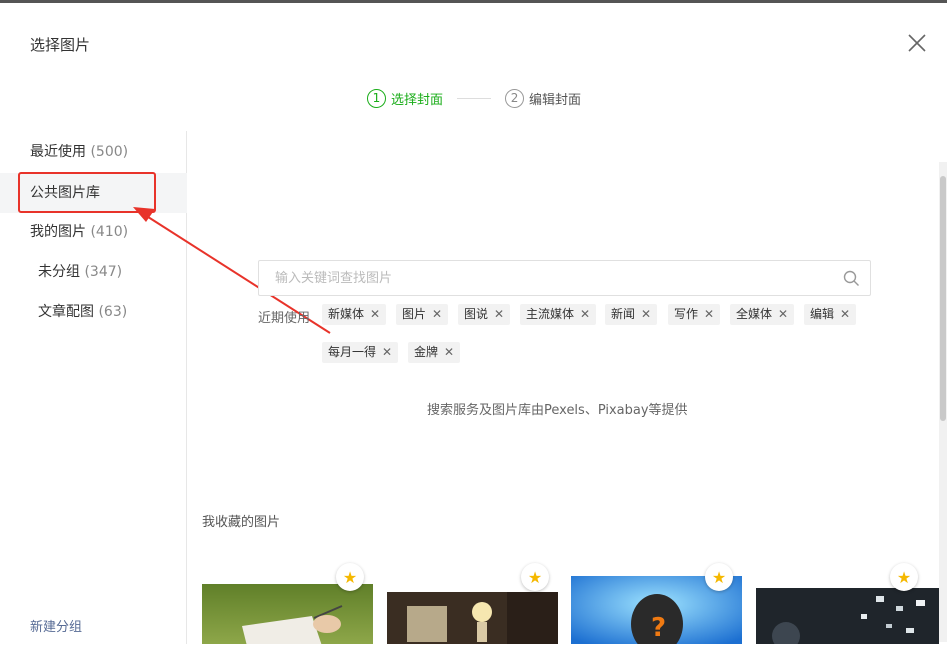  I want to click on step-select-cover: 1 选择封面, so click(405, 98).